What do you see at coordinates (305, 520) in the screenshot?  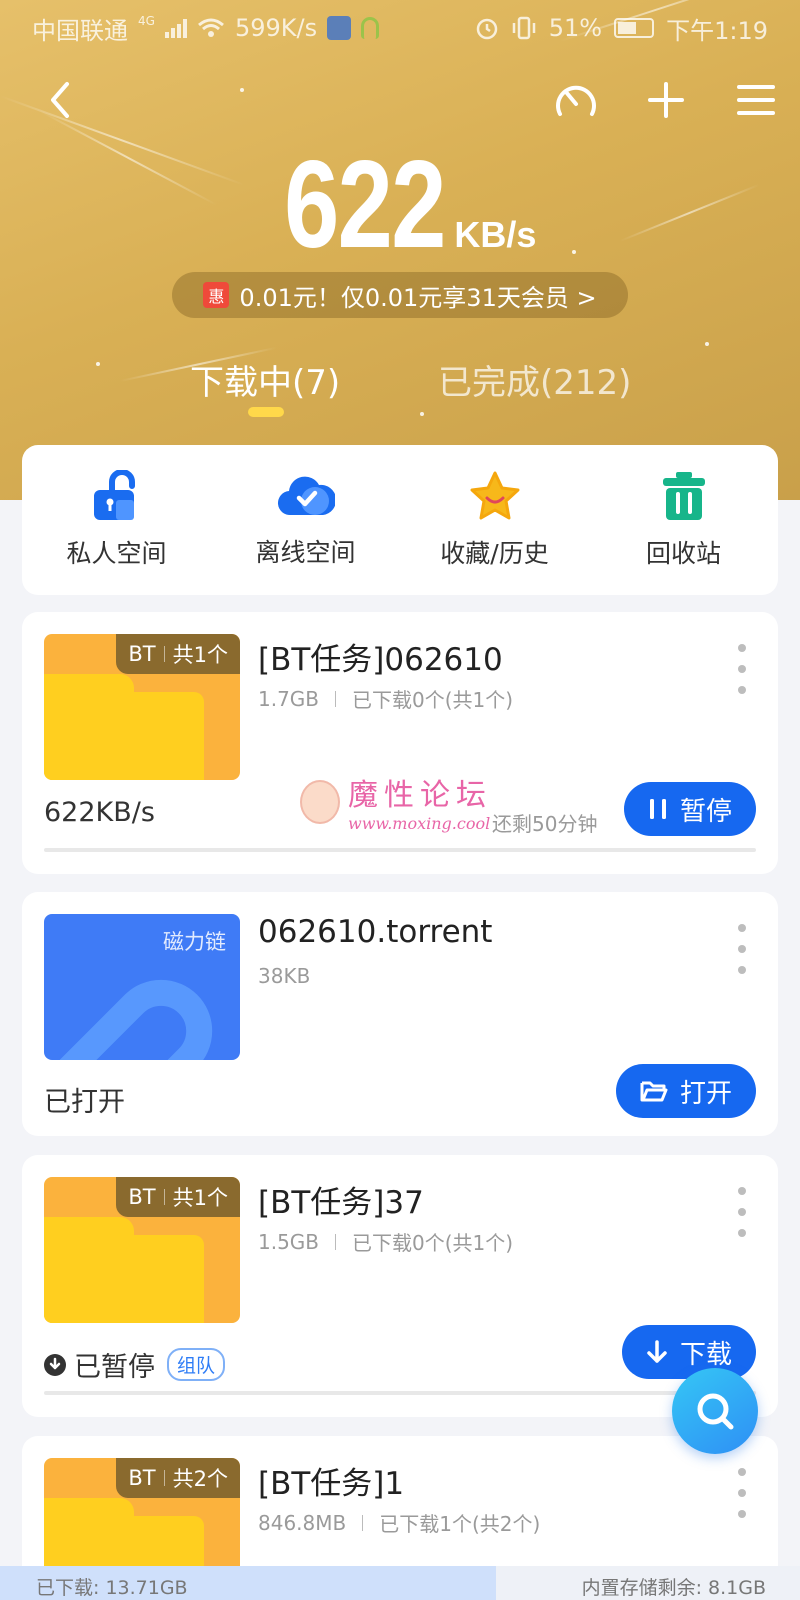 I see `shortcut-offline-space: 离线空间` at bounding box center [305, 520].